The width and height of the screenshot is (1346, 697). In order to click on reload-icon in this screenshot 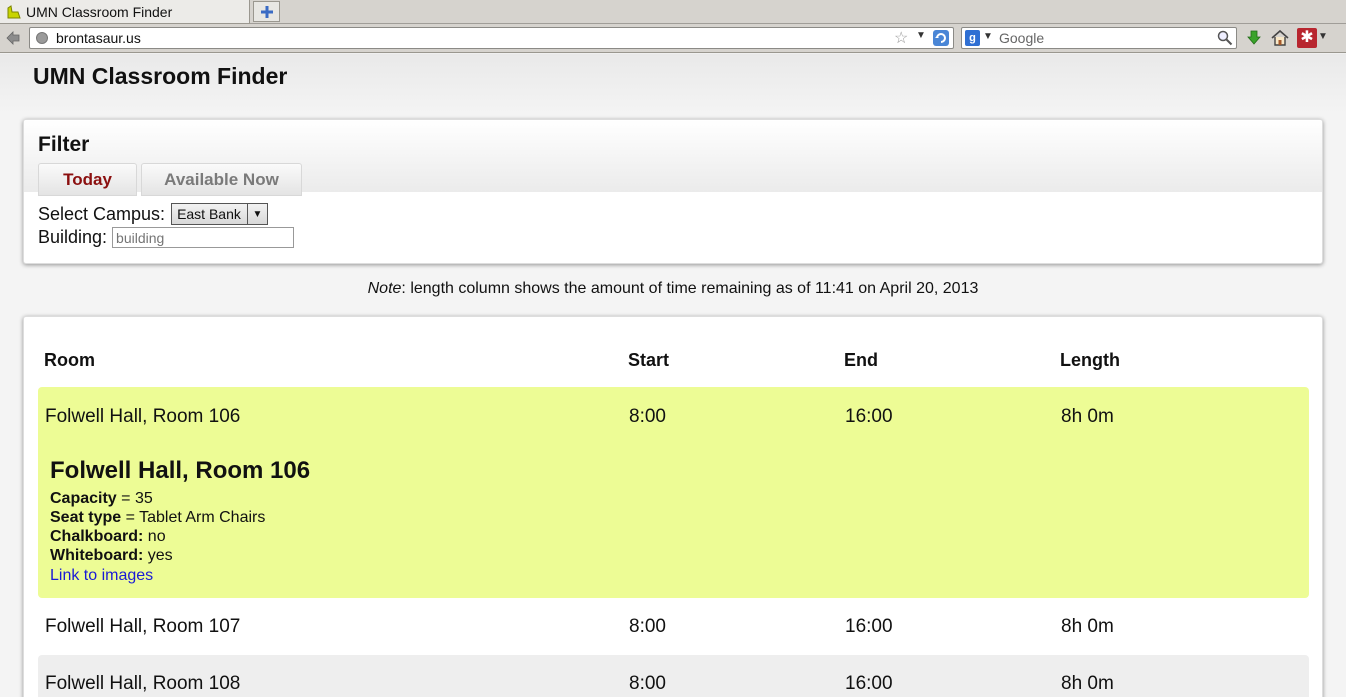, I will do `click(941, 38)`.